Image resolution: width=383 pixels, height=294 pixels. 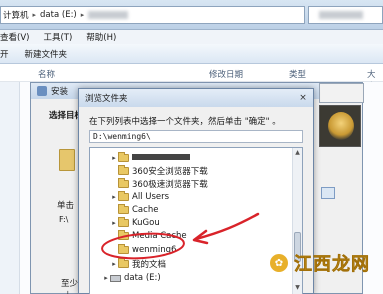 What do you see at coordinates (297, 153) in the screenshot?
I see `scroll-up-icon: ▲` at bounding box center [297, 153].